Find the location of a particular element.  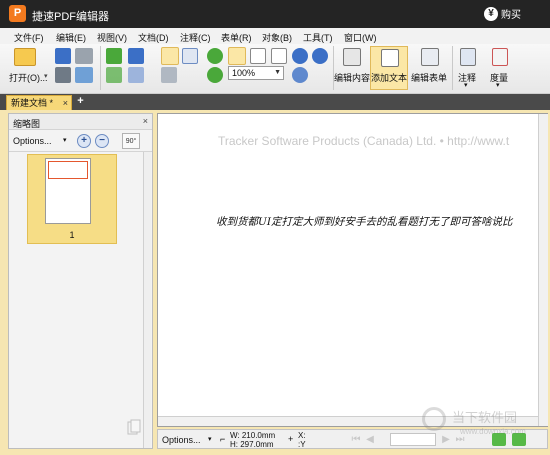

thumbnail-header: 缩略图 × is located at coordinates (80, 122).